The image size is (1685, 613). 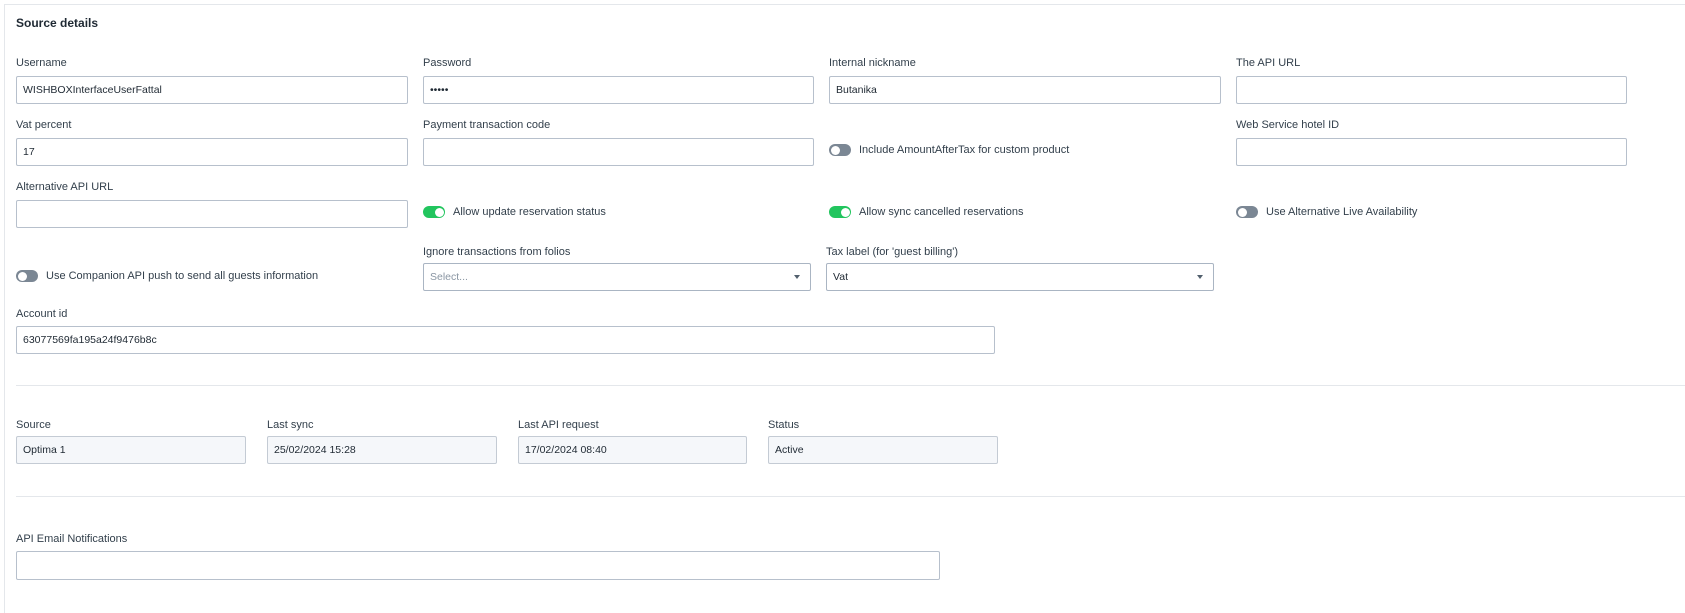 I want to click on username-label: Username, so click(x=41, y=63).